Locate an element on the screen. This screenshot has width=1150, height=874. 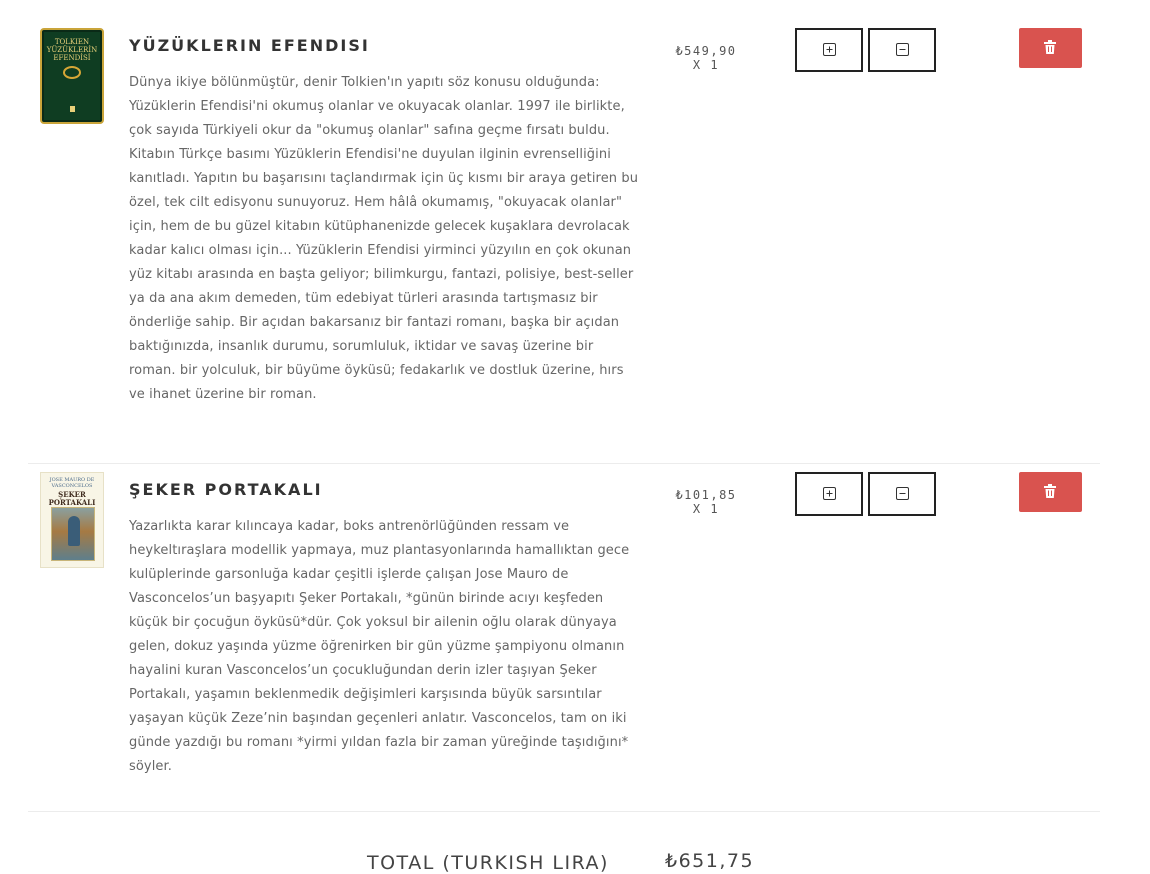
item-title: YÜZÜKLERIN EFENDISI is located at coordinates (249, 45).